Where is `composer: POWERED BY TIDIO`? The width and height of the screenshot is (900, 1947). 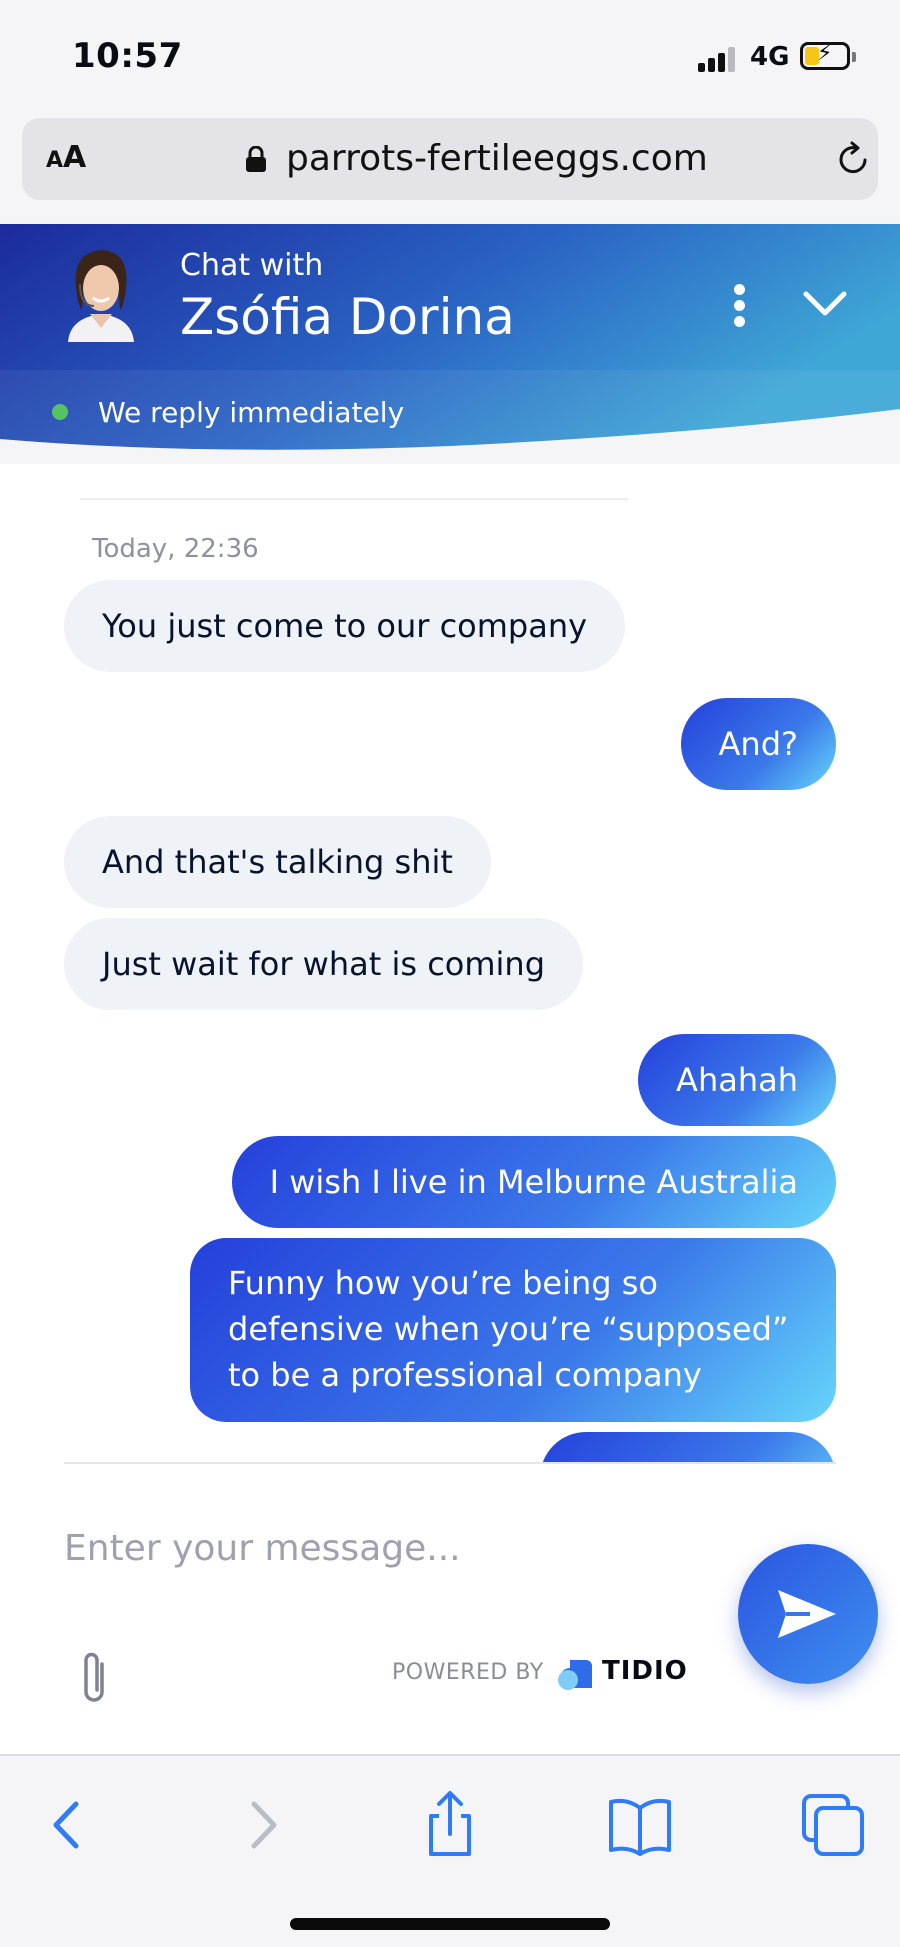
composer: POWERED BY TIDIO is located at coordinates (450, 1609).